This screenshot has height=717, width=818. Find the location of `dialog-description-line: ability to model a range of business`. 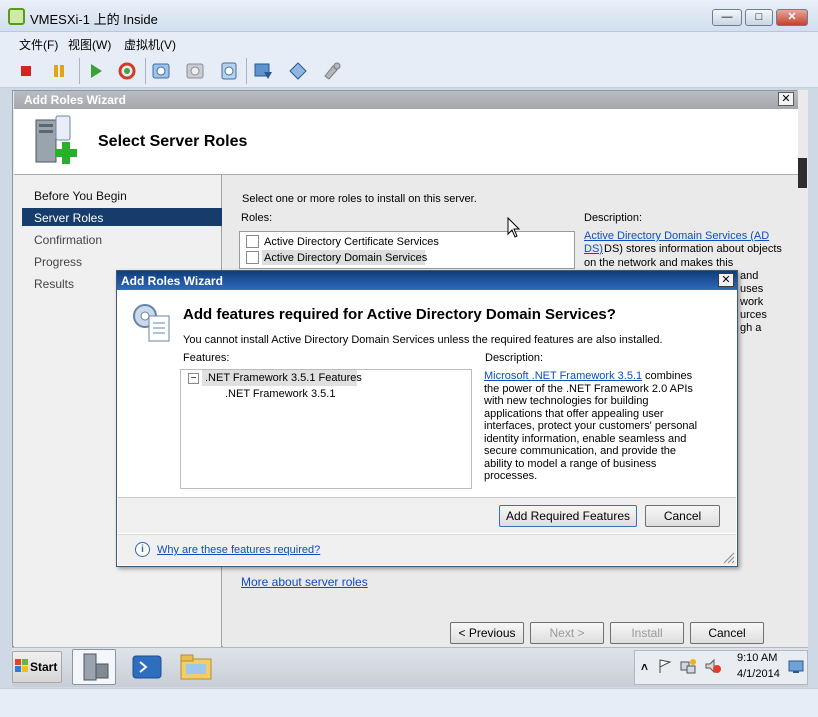

dialog-description-line: ability to model a range of business is located at coordinates (570, 464).